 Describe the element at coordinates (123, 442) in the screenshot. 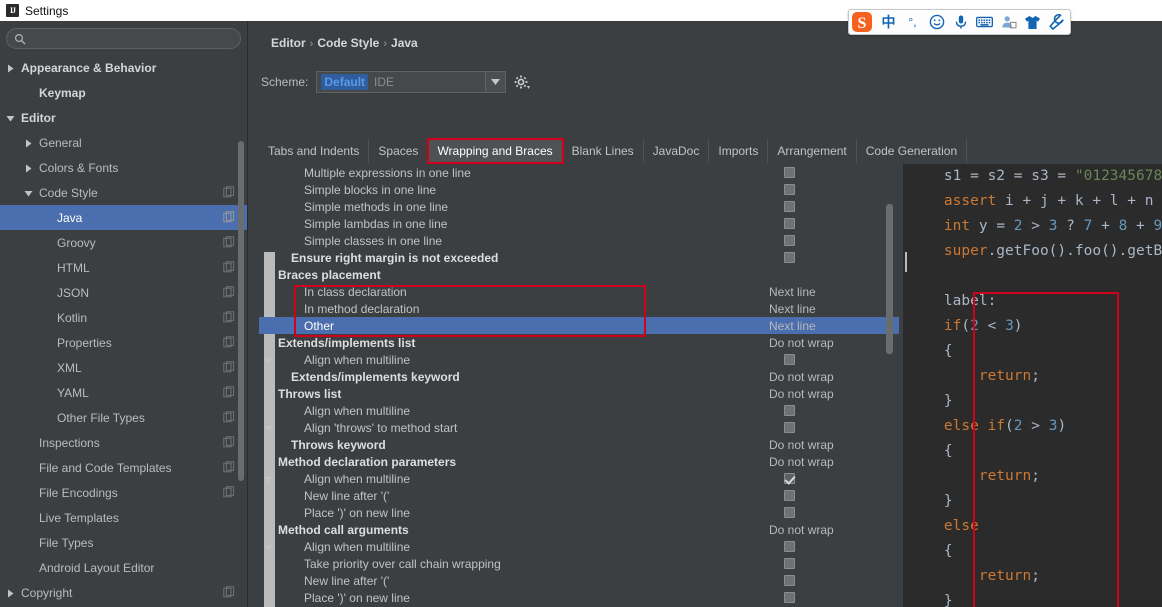

I see `sidebar-item-inspections: Inspections` at that location.